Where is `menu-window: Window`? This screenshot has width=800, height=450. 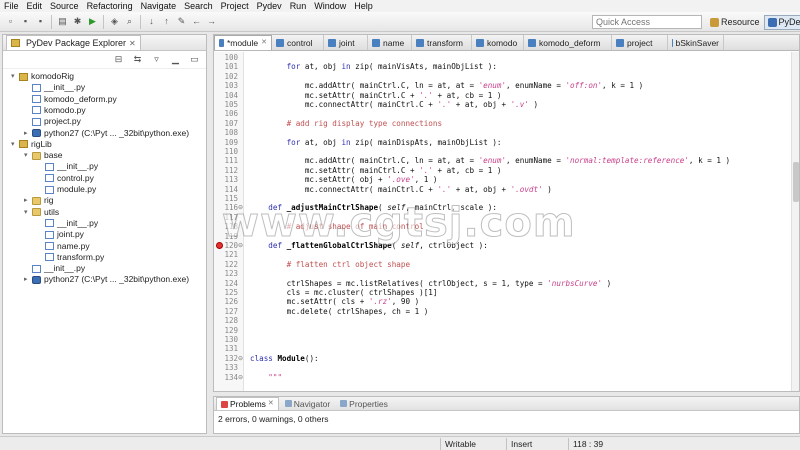
menu-window: Window is located at coordinates (330, 6).